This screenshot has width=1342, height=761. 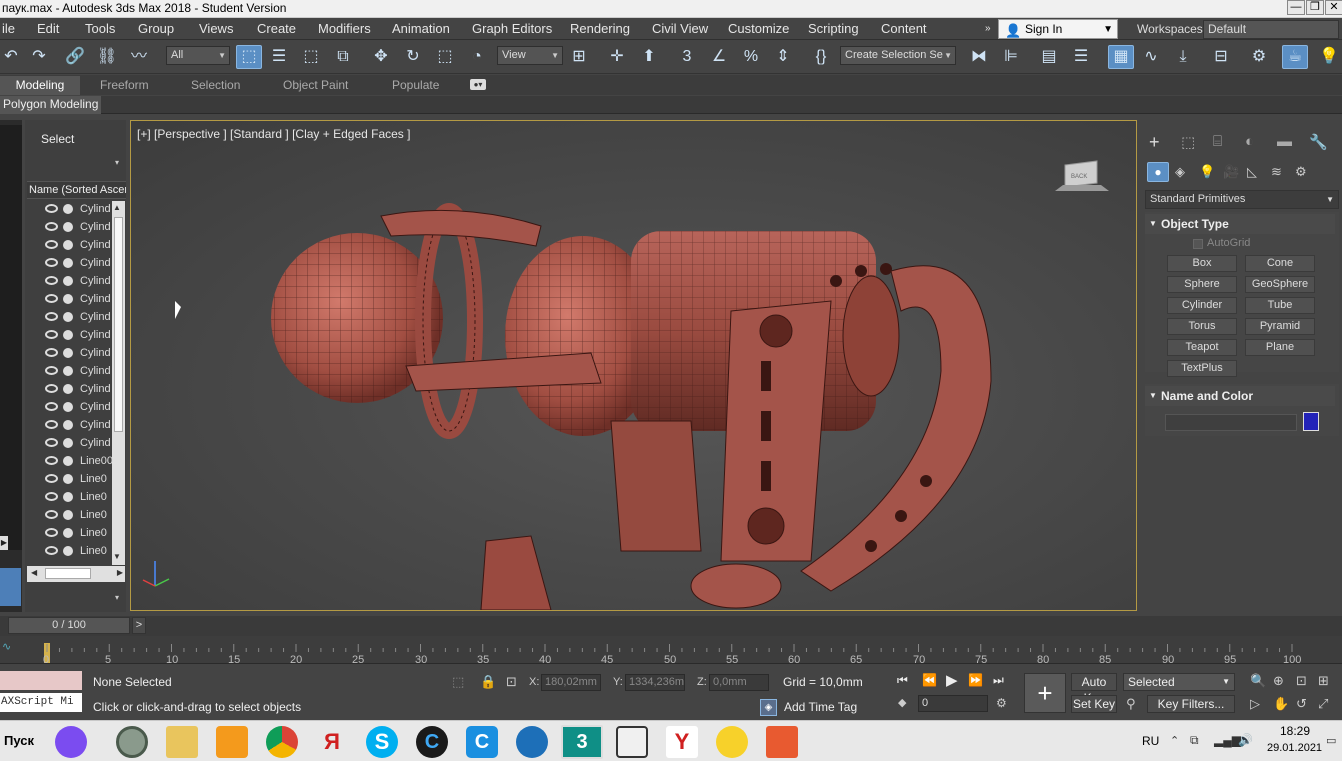 I want to click on isolate-selection-icon: ⬚, so click(x=458, y=682).